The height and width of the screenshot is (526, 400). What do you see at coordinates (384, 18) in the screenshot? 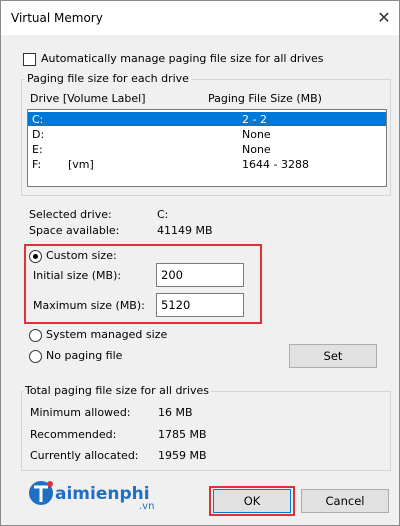
I see `close-icon: ✕` at bounding box center [384, 18].